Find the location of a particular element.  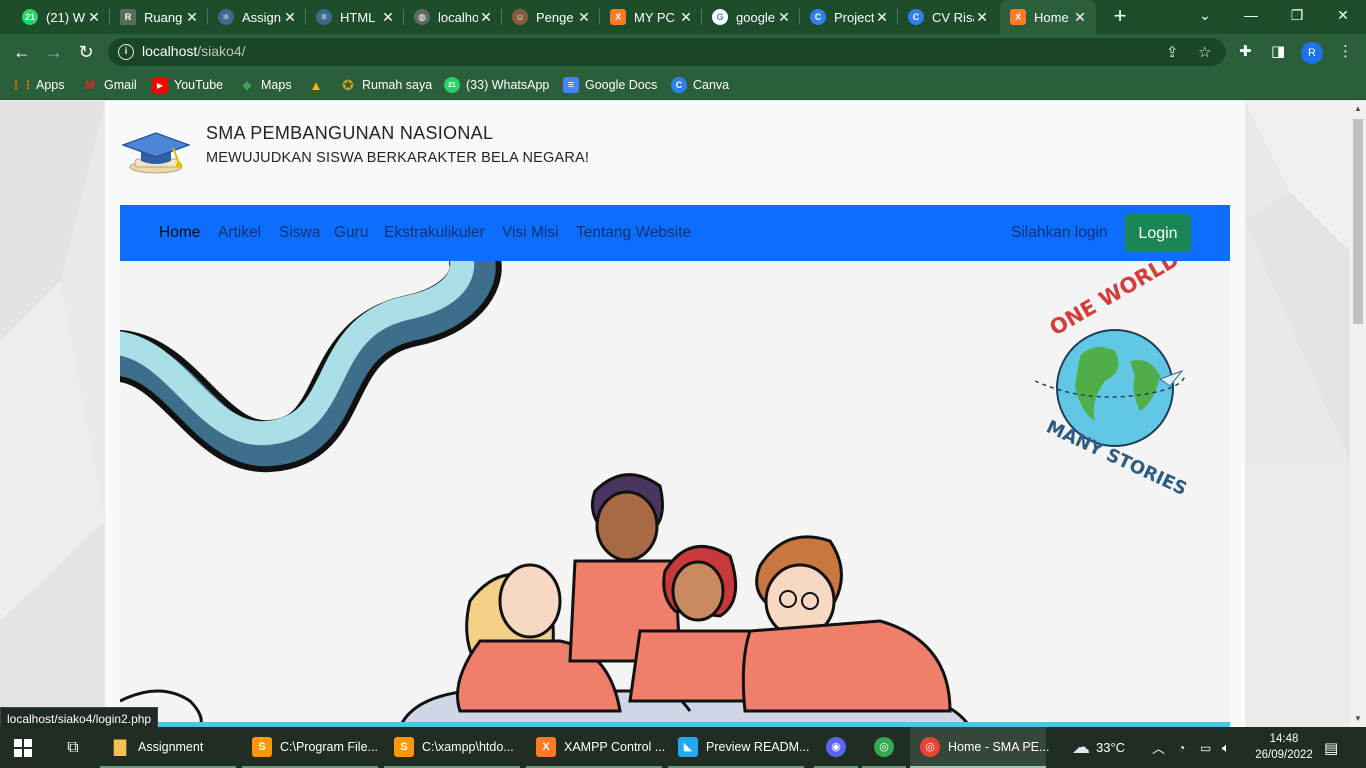

bookmark-rumah-saya: ✪ Rumah saya is located at coordinates (386, 85).